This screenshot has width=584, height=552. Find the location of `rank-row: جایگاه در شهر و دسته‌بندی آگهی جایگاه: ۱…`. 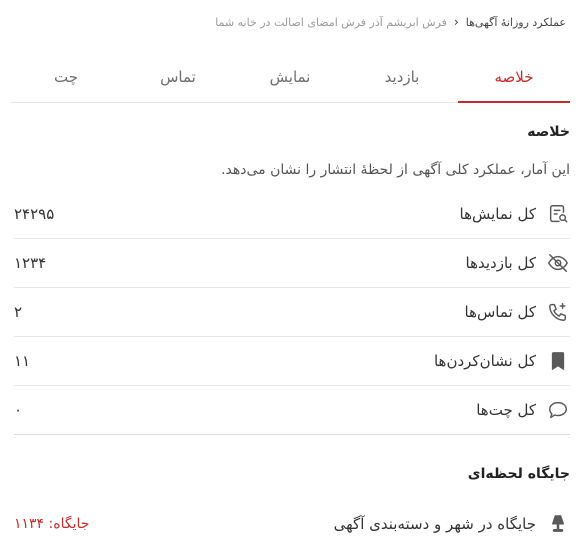

rank-row: جایگاه در شهر و دسته‌بندی آگهی جایگاه: ۱… is located at coordinates (292, 524).